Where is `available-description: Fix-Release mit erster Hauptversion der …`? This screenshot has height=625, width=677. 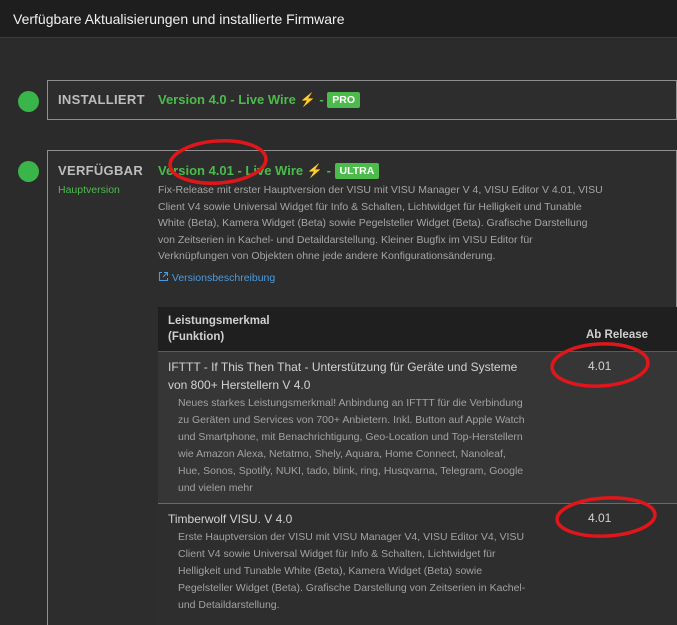 available-description: Fix-Release mit erster Hauptversion der … is located at coordinates (415, 223).